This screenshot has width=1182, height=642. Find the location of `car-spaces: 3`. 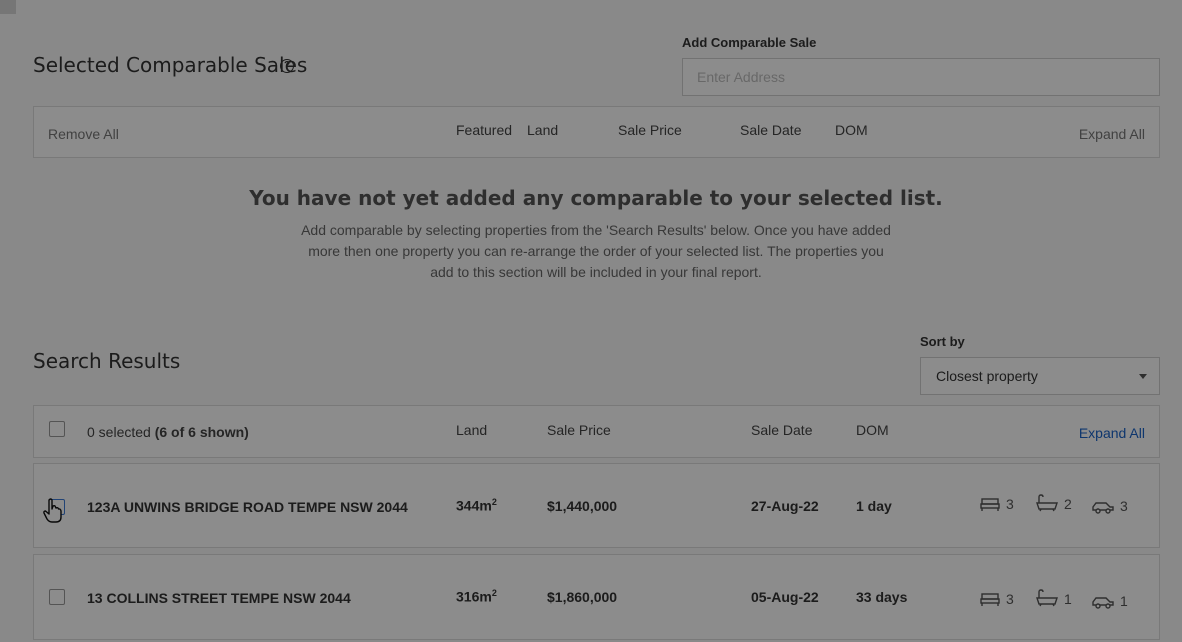

car-spaces: 3 is located at coordinates (1110, 506).